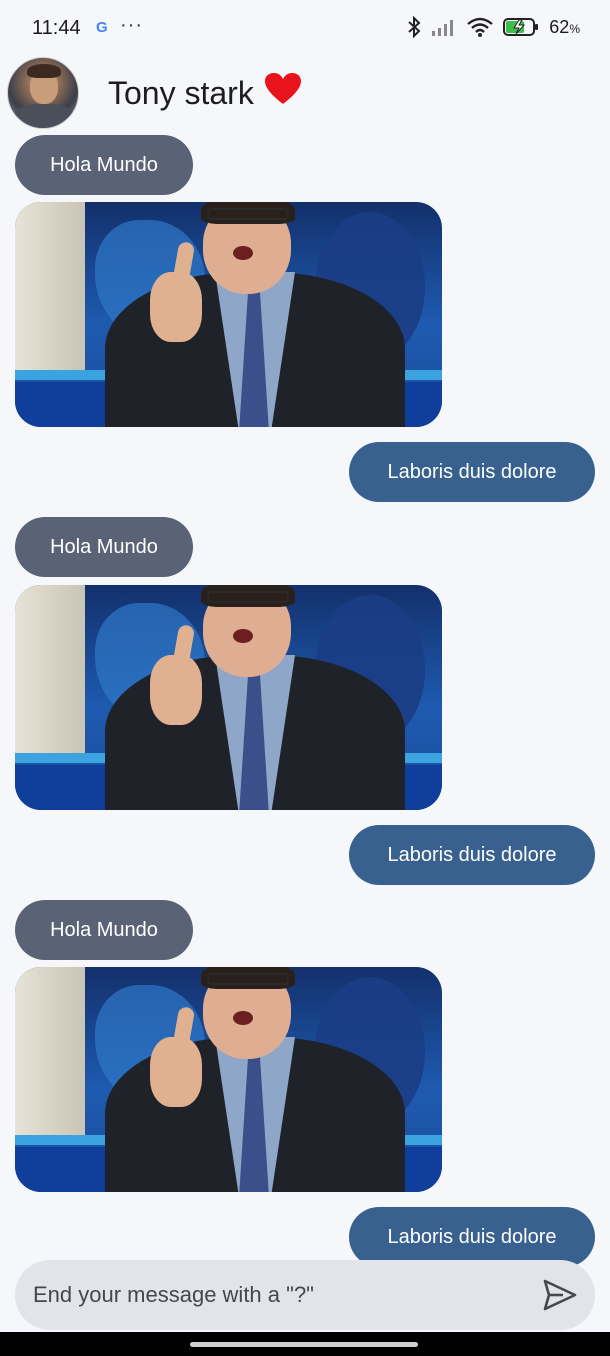  I want to click on chat-header: Tony stark, so click(305, 93).